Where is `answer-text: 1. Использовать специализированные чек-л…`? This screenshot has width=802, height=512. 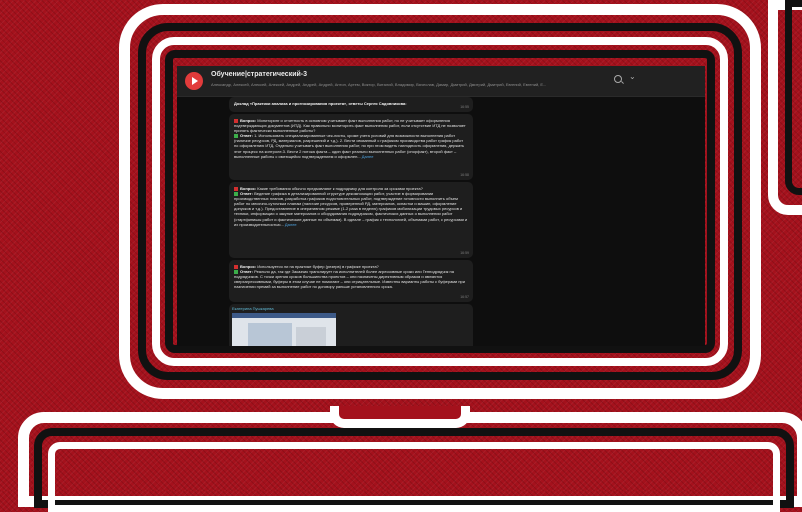
answer-text: 1. Использовать специализированные чек-л… is located at coordinates (349, 146).